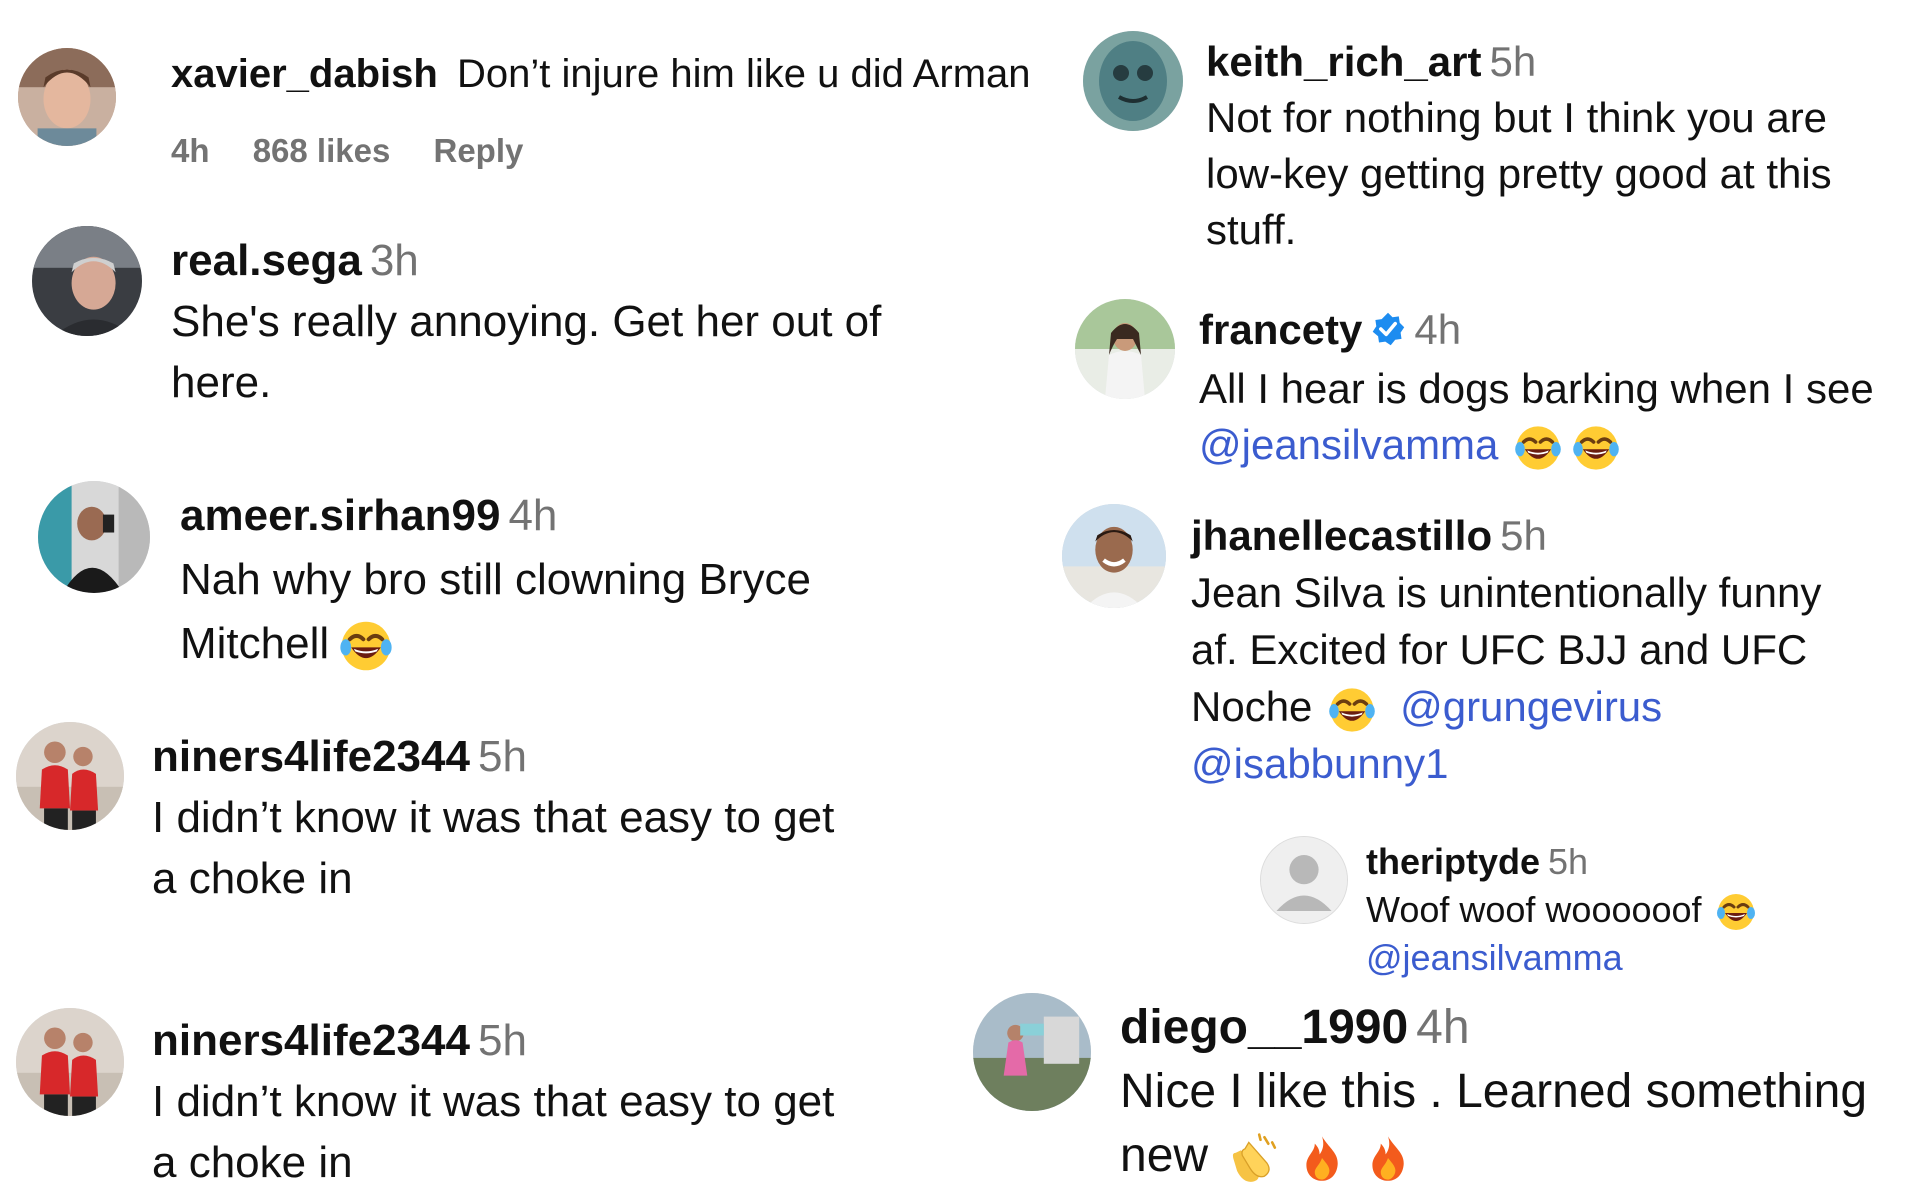 This screenshot has height=1200, width=1920. I want to click on verified-badge-icon, so click(1388, 333).